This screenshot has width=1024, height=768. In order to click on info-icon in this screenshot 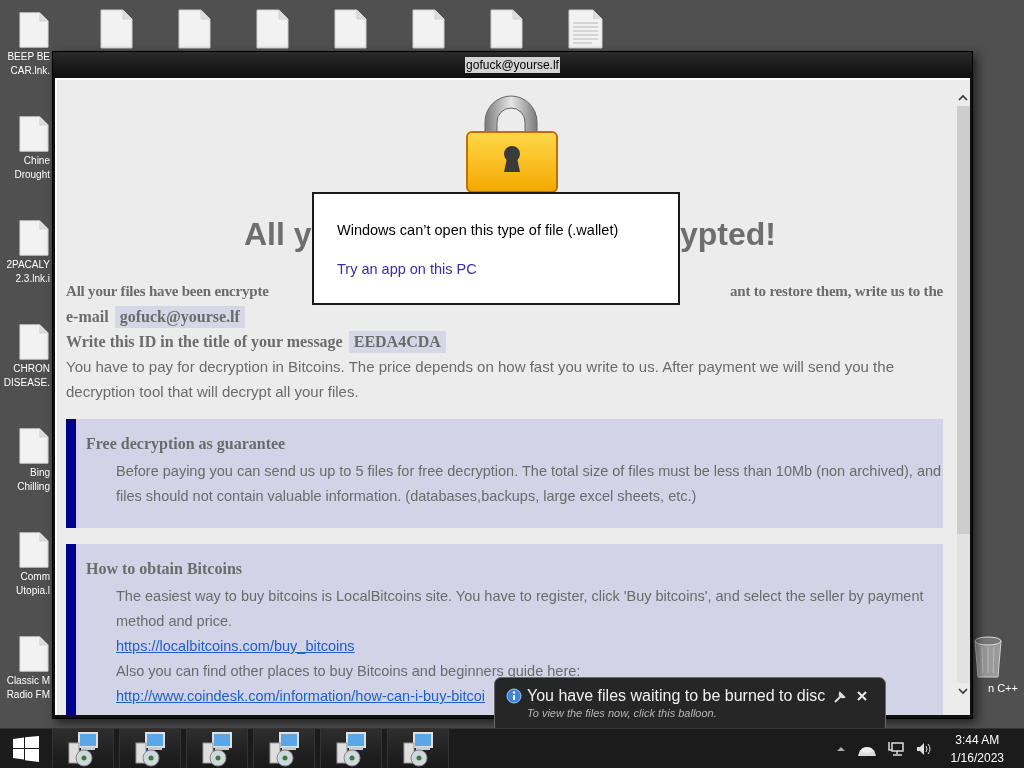, I will do `click(514, 696)`.